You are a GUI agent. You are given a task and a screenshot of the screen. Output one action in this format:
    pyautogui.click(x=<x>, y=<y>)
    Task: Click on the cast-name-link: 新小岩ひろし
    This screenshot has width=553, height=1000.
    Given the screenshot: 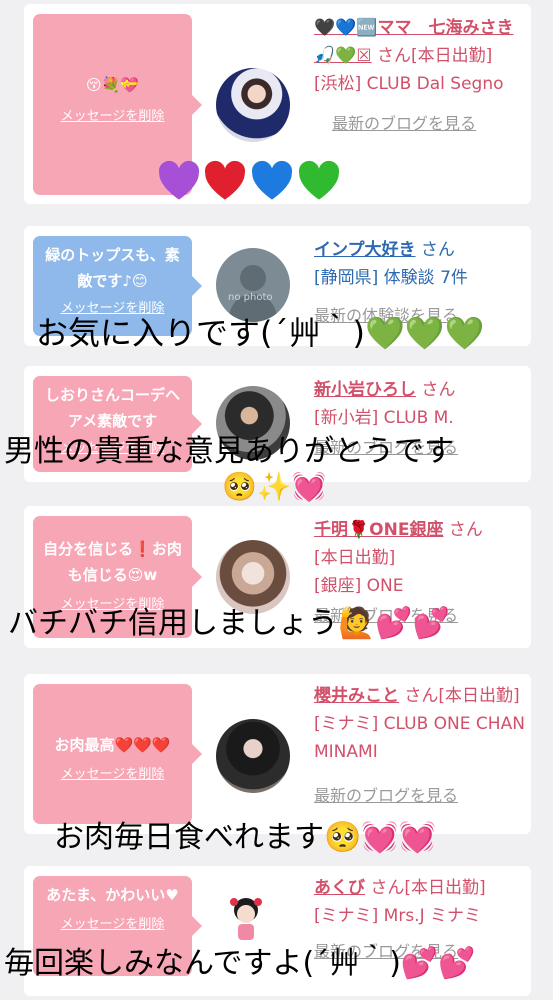 What is the action you would take?
    pyautogui.click(x=365, y=390)
    